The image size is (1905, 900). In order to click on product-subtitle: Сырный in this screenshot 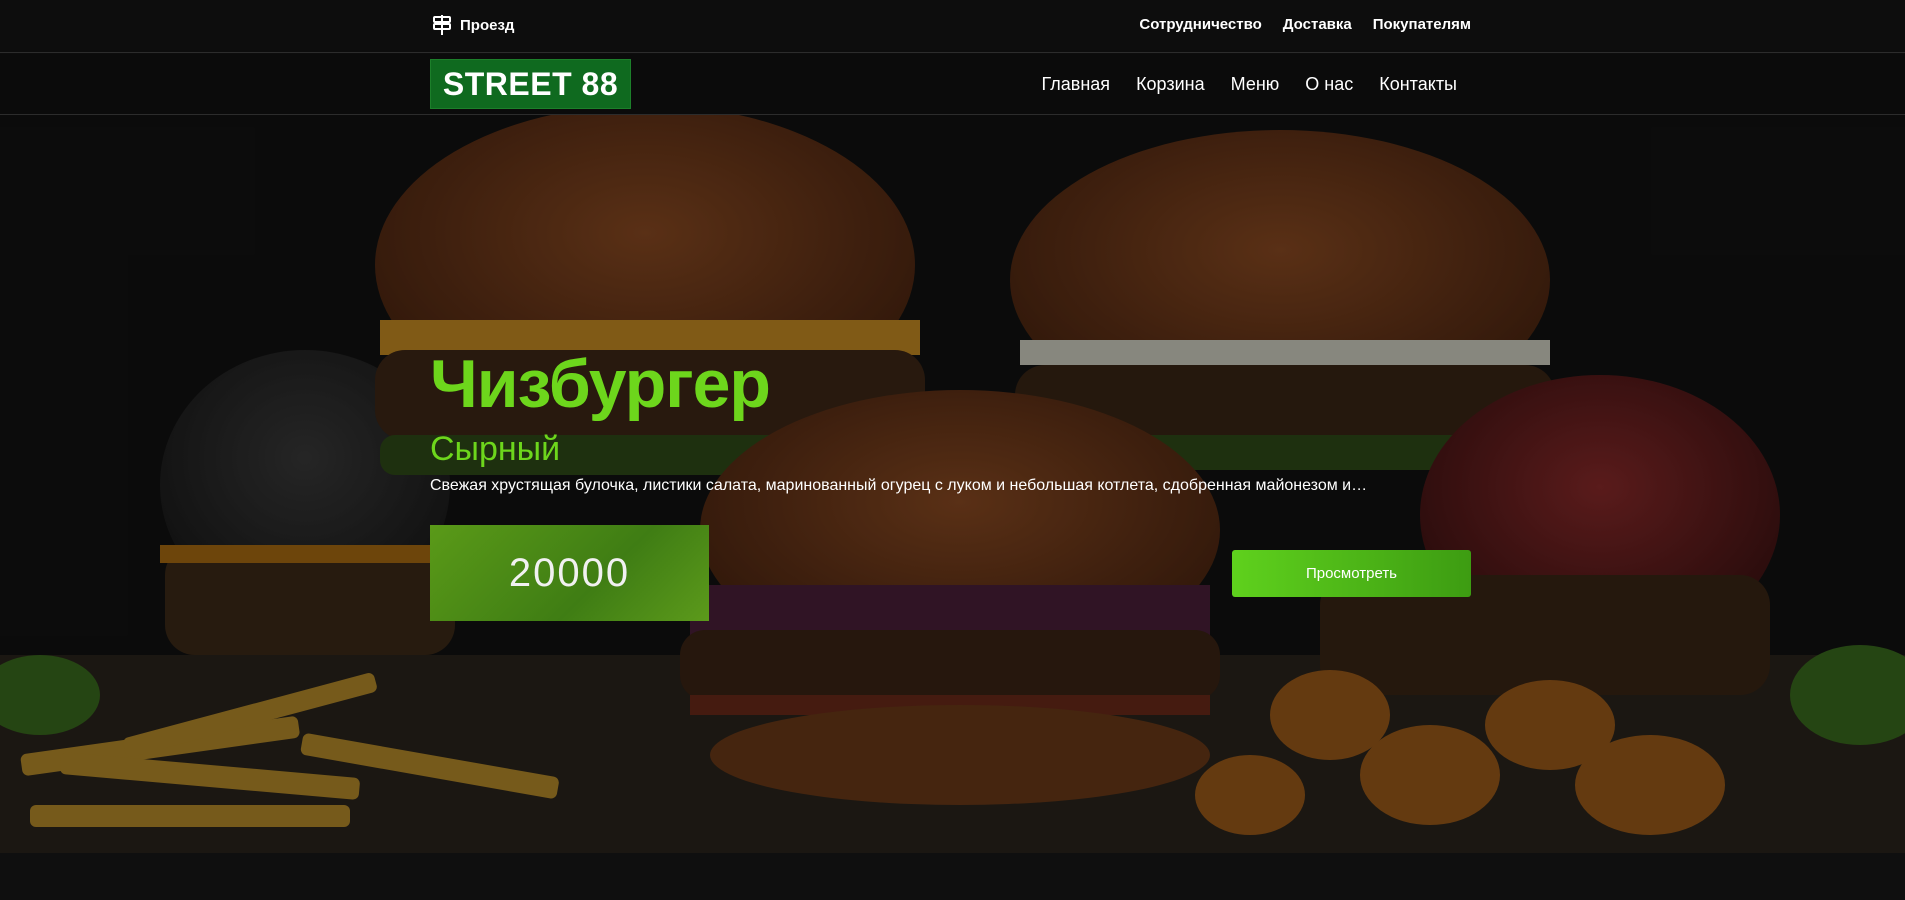, I will do `click(495, 449)`.